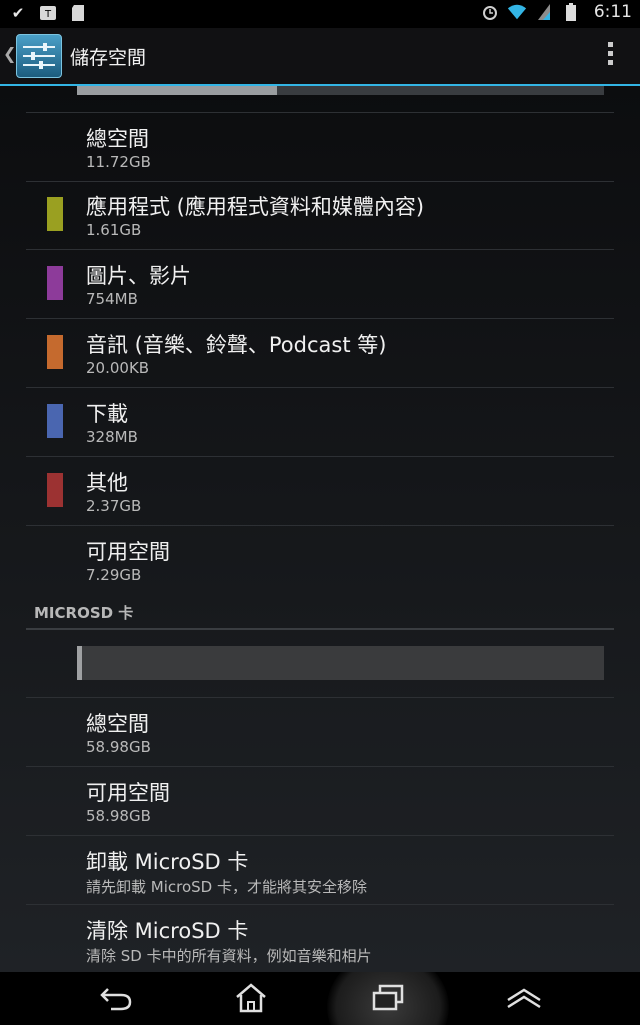 Image resolution: width=640 pixels, height=1025 pixels. What do you see at coordinates (229, 956) in the screenshot?
I see `item-summary: 清除 SD 卡中的所有資料，例如音樂和相片` at bounding box center [229, 956].